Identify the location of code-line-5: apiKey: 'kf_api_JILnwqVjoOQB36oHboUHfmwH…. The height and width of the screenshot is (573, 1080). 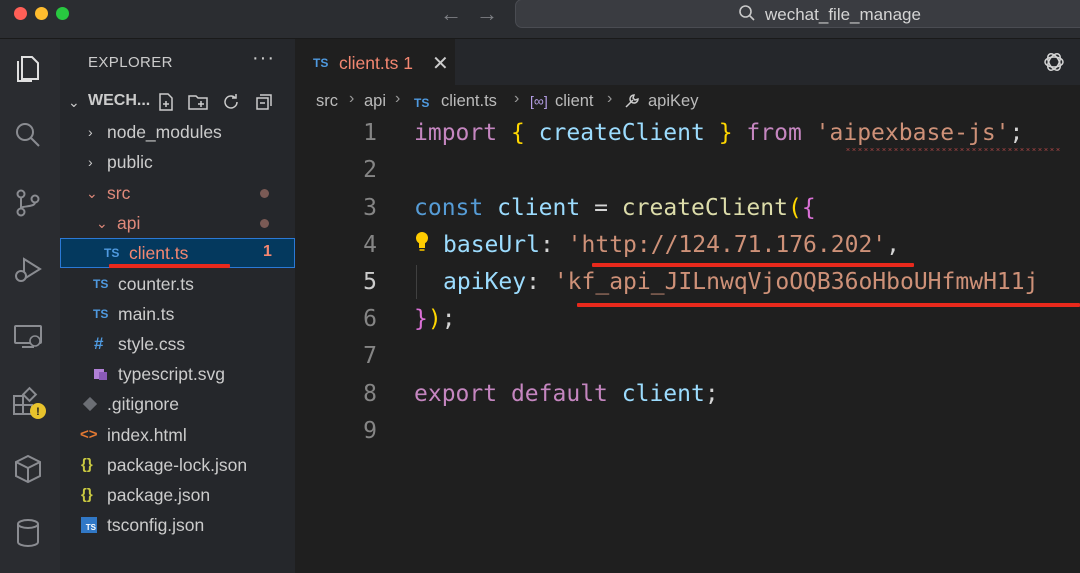
(741, 282).